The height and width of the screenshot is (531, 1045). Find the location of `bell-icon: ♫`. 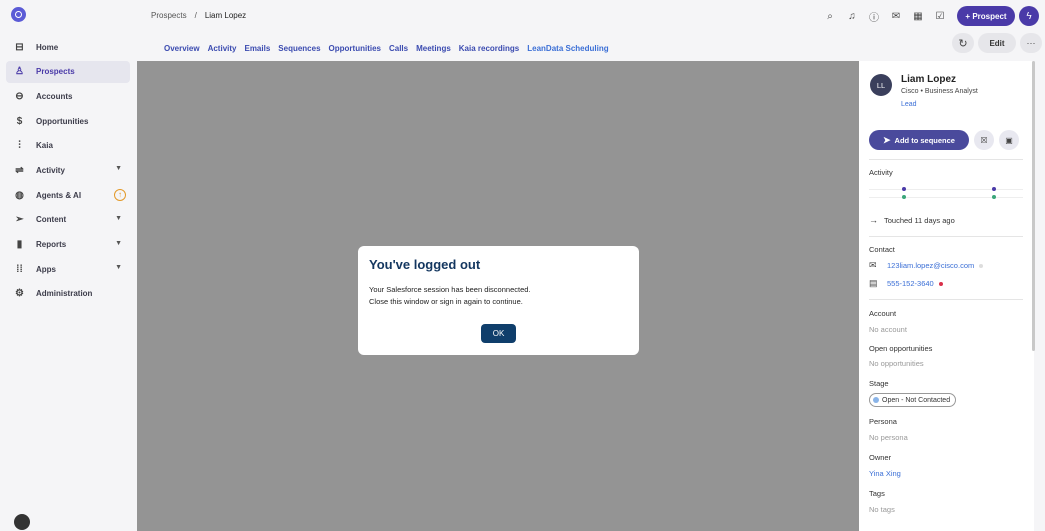

bell-icon: ♫ is located at coordinates (852, 16).